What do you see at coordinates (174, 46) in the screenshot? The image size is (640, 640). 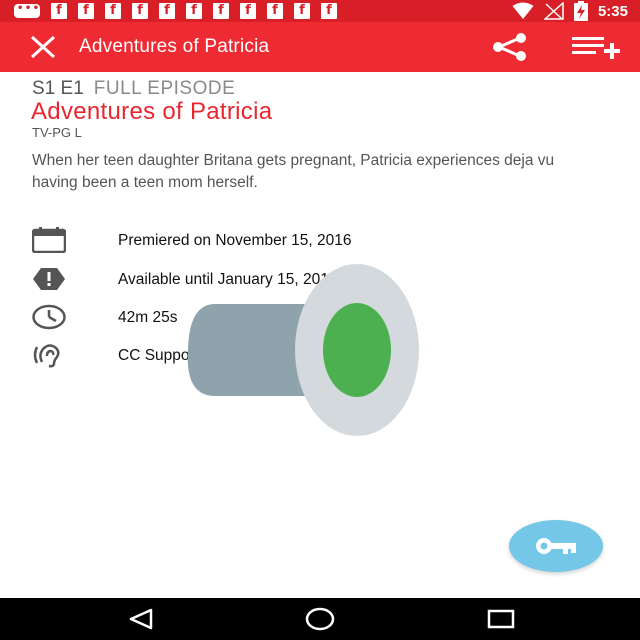 I see `toolbar-title: Adventures of Patricia` at bounding box center [174, 46].